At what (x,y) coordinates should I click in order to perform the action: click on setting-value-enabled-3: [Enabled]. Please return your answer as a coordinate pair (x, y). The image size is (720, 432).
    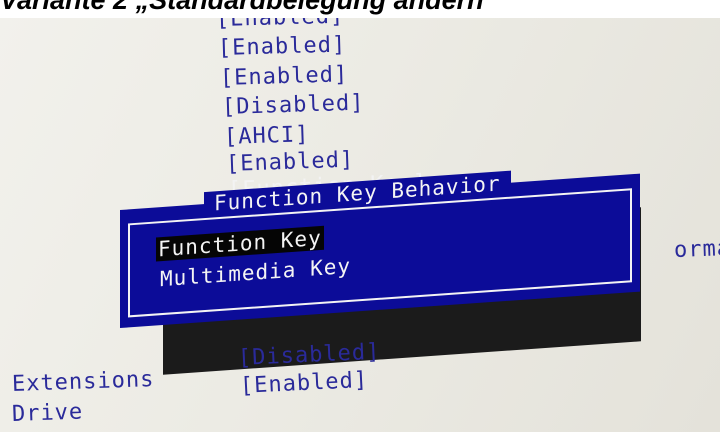
    Looking at the image, I should click on (284, 76).